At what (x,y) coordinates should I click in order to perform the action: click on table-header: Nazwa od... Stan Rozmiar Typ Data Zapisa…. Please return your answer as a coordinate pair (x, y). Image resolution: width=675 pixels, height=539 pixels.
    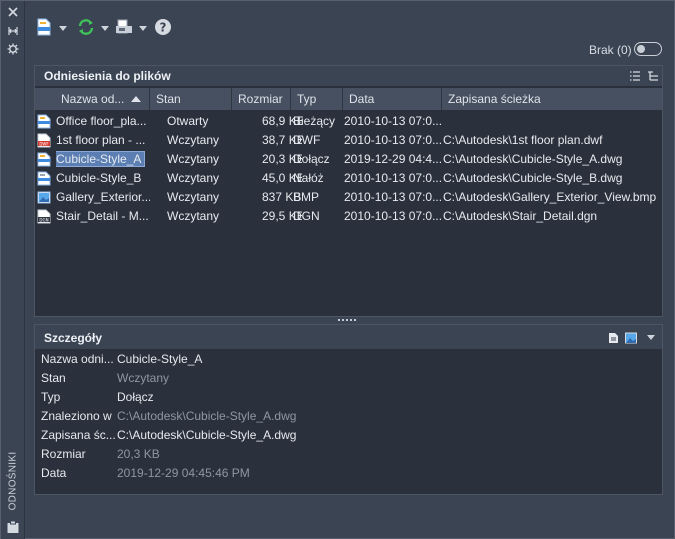
    Looking at the image, I should click on (348, 99).